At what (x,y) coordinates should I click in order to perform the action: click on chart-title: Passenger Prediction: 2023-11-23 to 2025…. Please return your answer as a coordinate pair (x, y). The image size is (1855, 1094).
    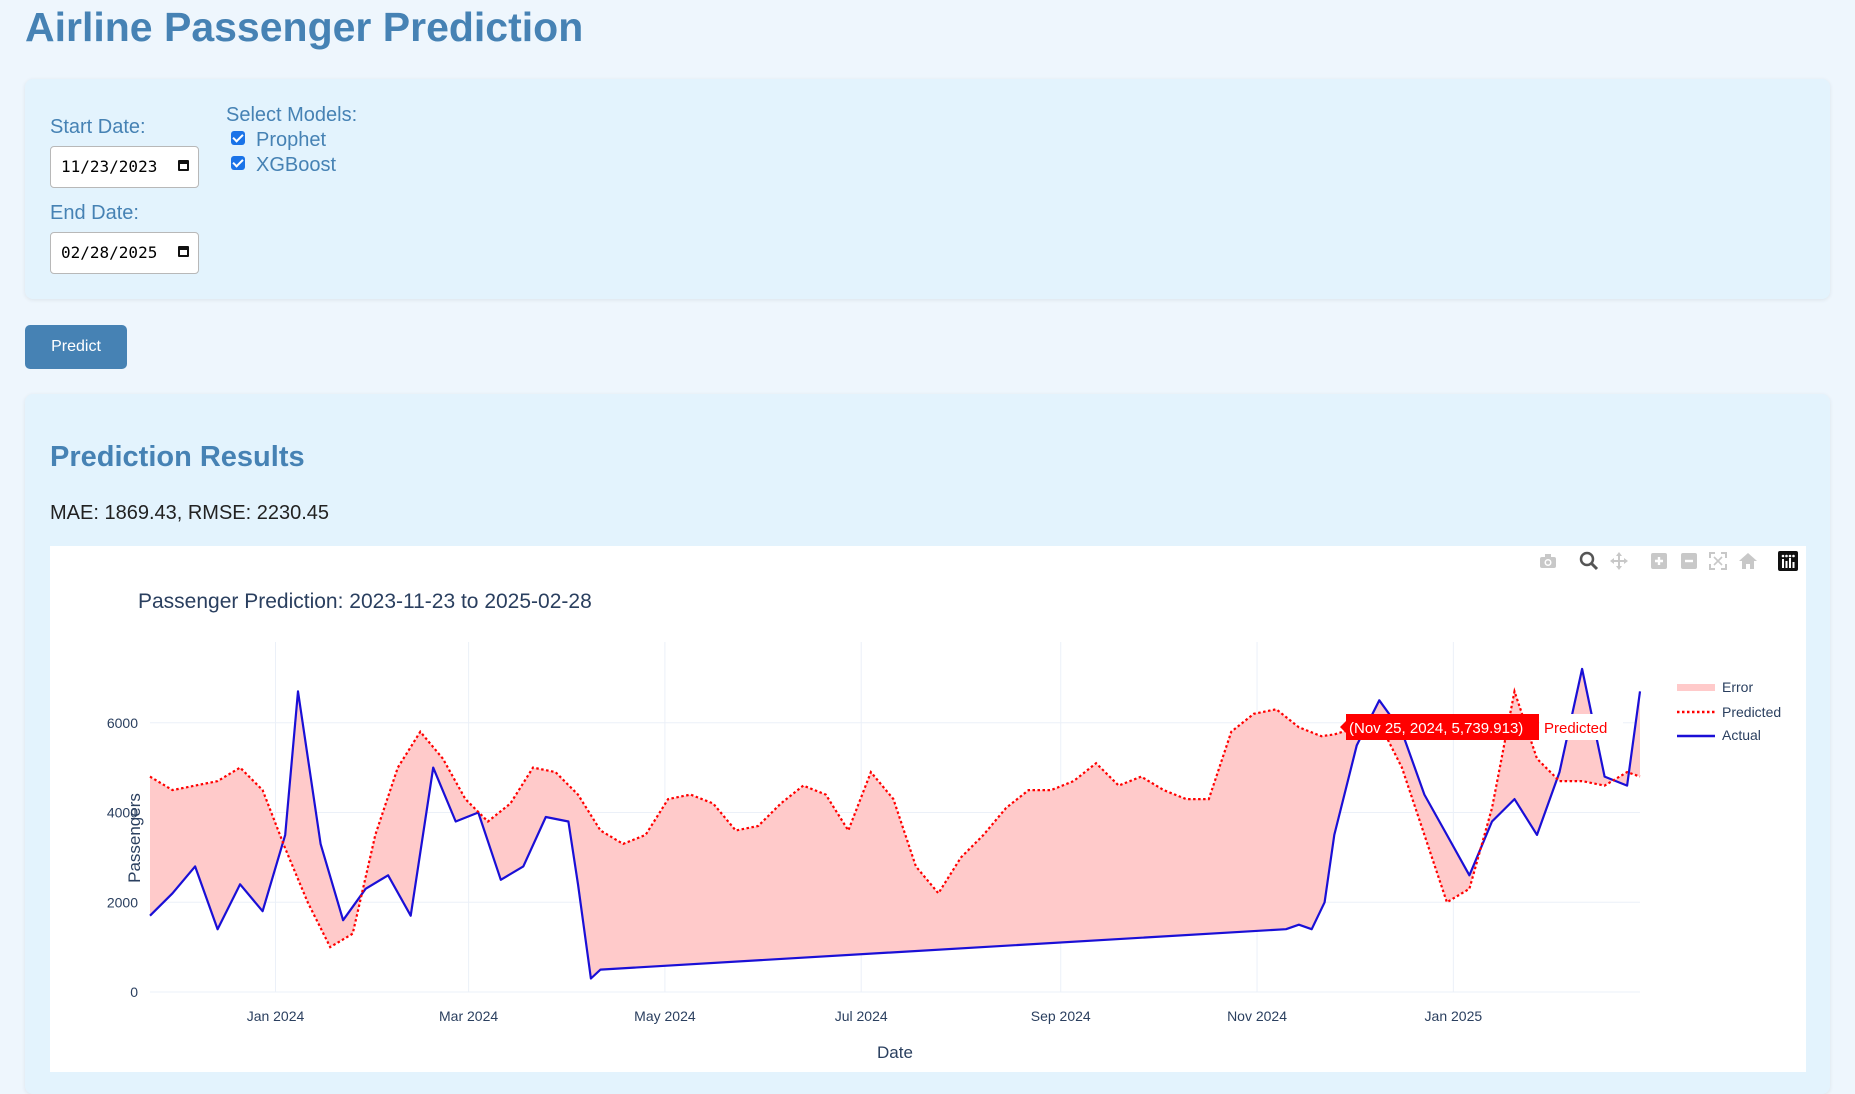
    Looking at the image, I should click on (365, 601).